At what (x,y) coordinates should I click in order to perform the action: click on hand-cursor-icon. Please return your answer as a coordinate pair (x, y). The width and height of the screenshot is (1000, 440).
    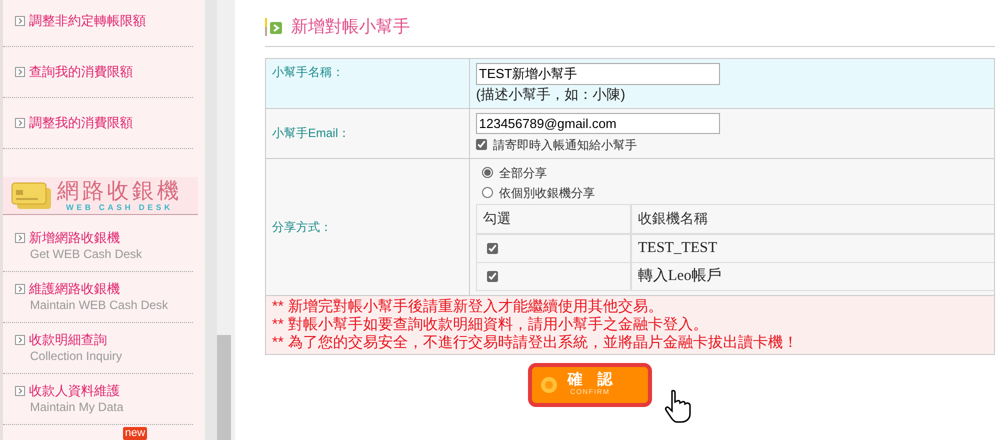
    Looking at the image, I should click on (679, 405).